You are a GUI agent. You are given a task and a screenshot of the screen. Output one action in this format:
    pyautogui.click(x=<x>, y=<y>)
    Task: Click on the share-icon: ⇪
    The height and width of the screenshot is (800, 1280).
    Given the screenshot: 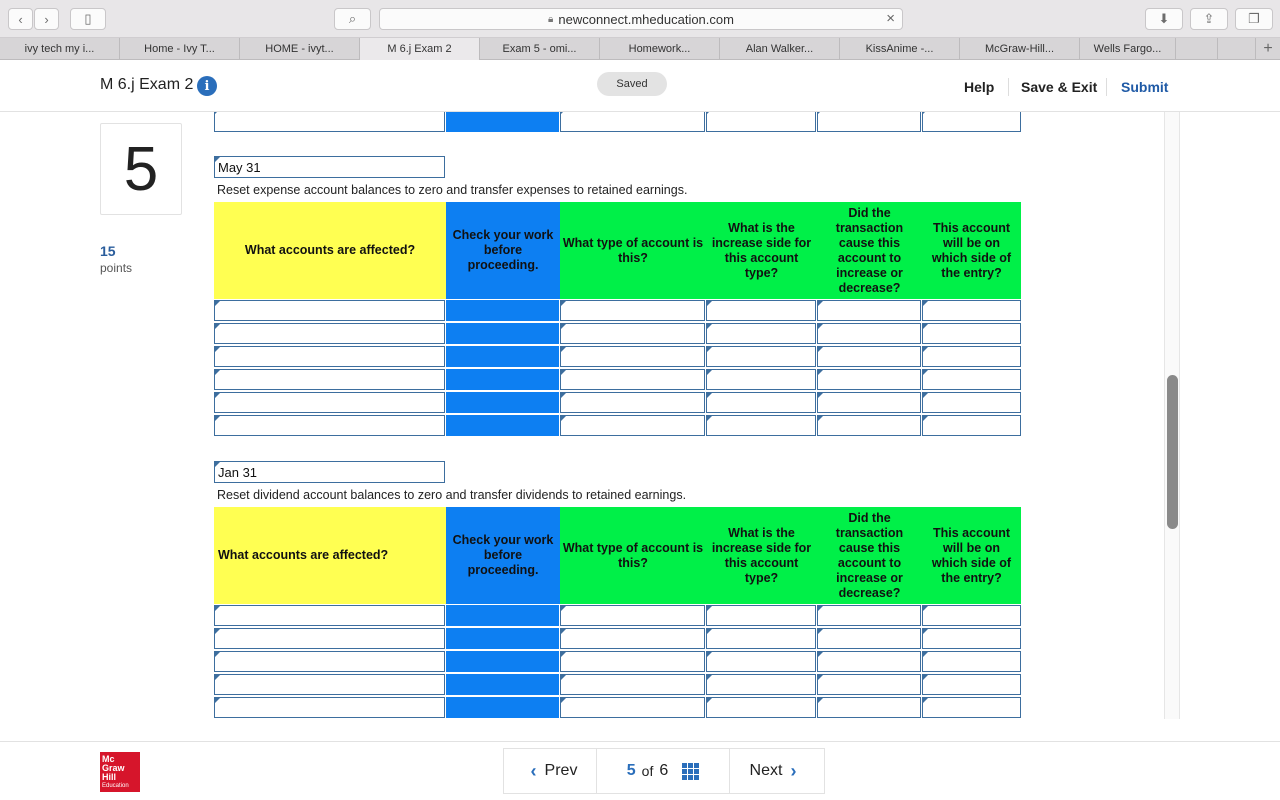 What is the action you would take?
    pyautogui.click(x=1209, y=19)
    